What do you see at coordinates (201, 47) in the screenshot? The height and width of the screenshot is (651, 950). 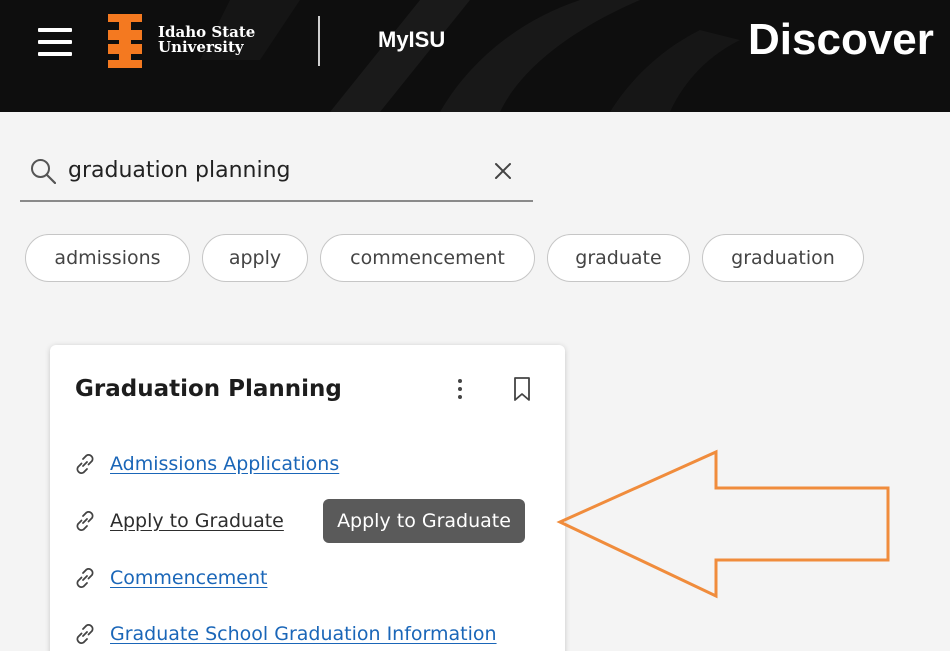 I see `wordmark-line2: University` at bounding box center [201, 47].